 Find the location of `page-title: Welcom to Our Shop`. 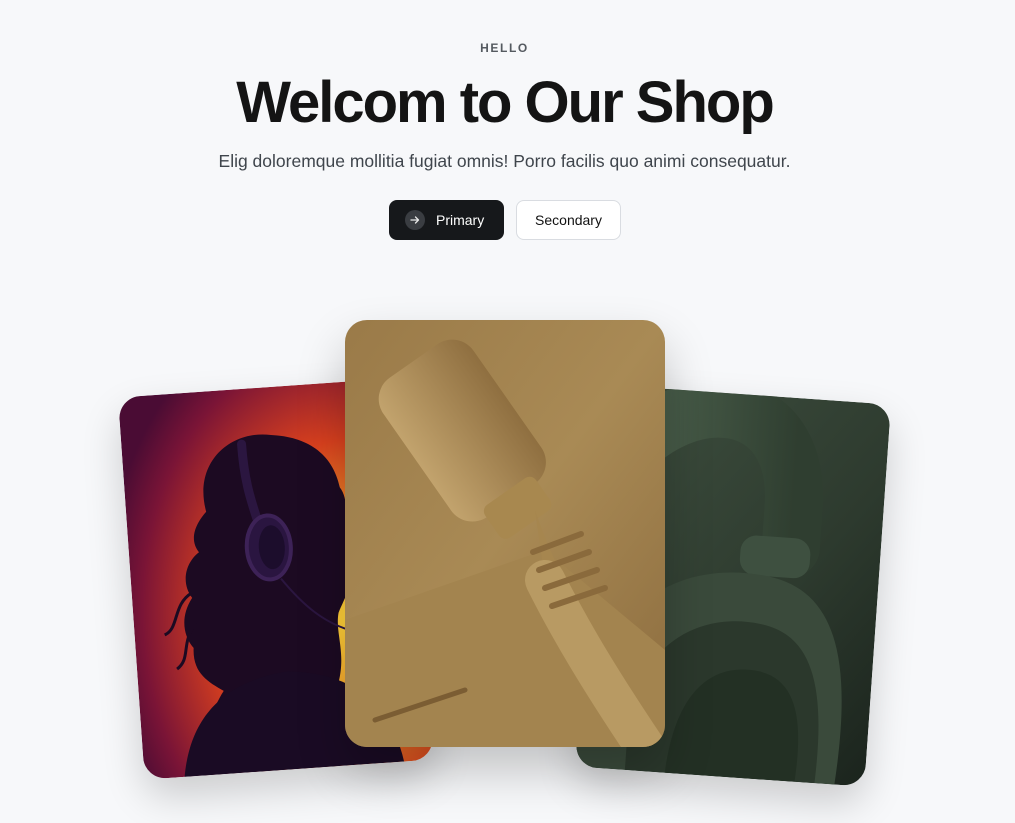

page-title: Welcom to Our Shop is located at coordinates (505, 102).